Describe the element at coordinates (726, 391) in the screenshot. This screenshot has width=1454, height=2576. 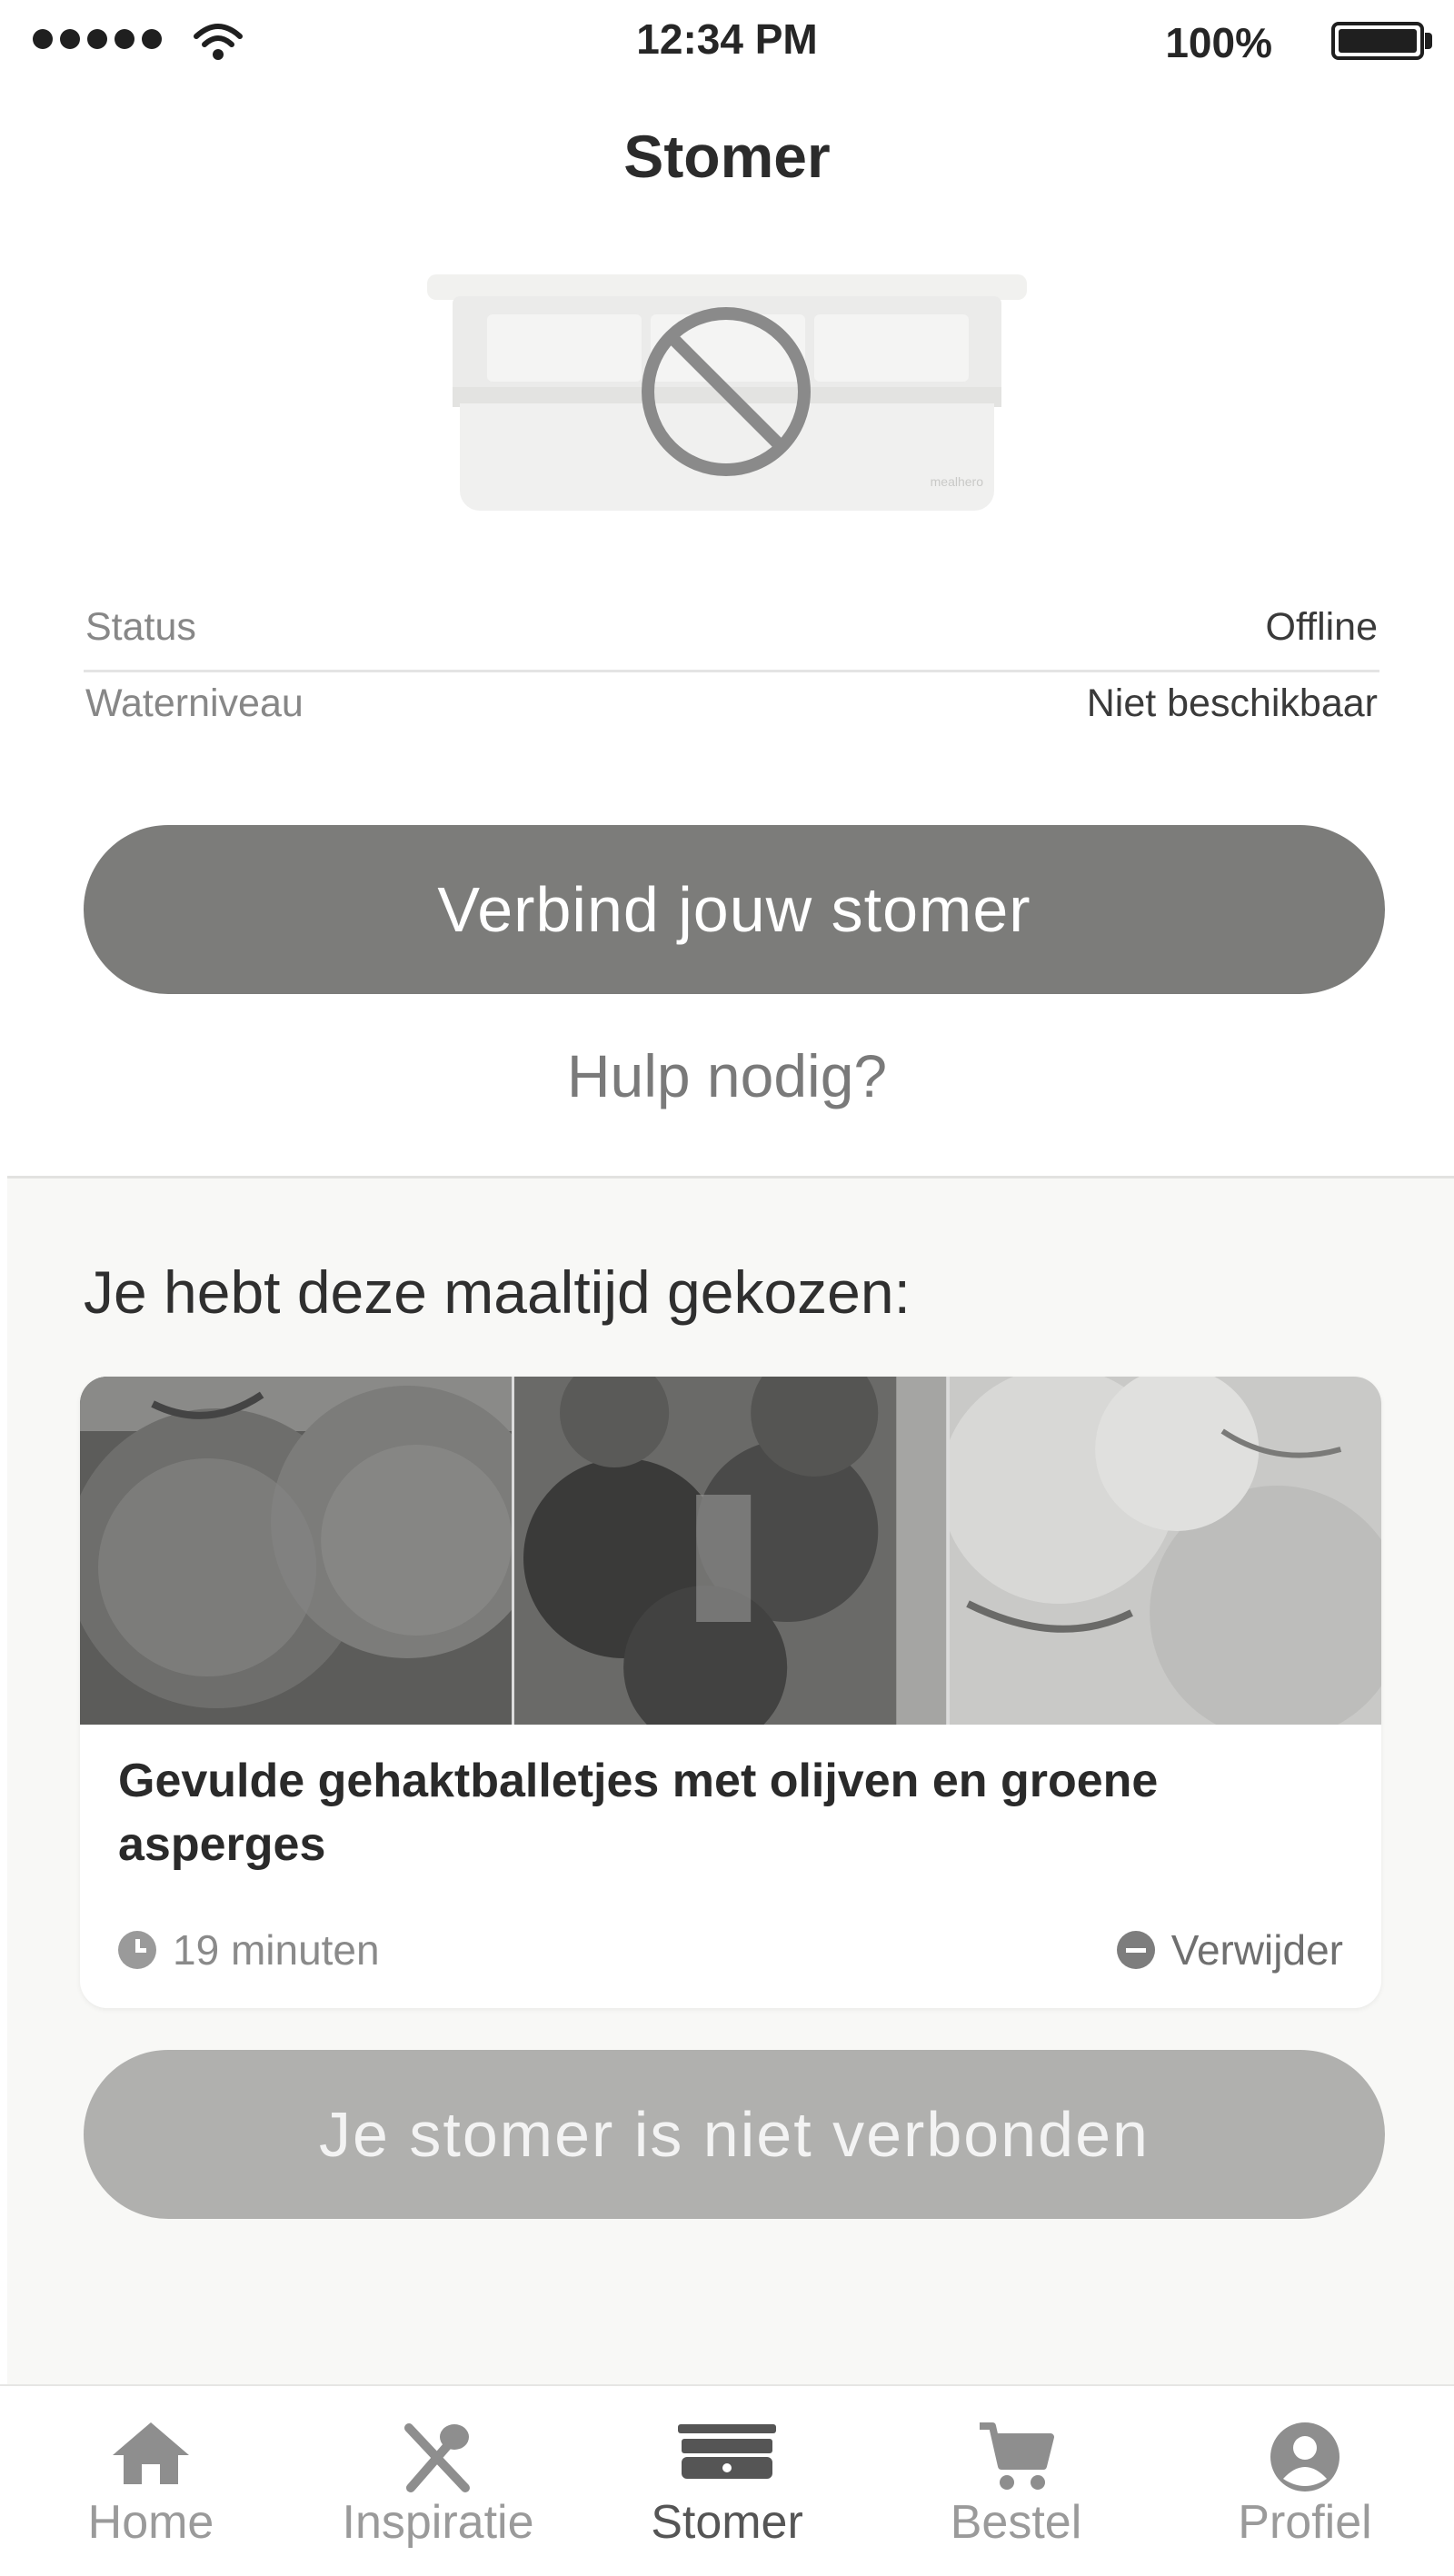
I see `no-entry-icon` at that location.